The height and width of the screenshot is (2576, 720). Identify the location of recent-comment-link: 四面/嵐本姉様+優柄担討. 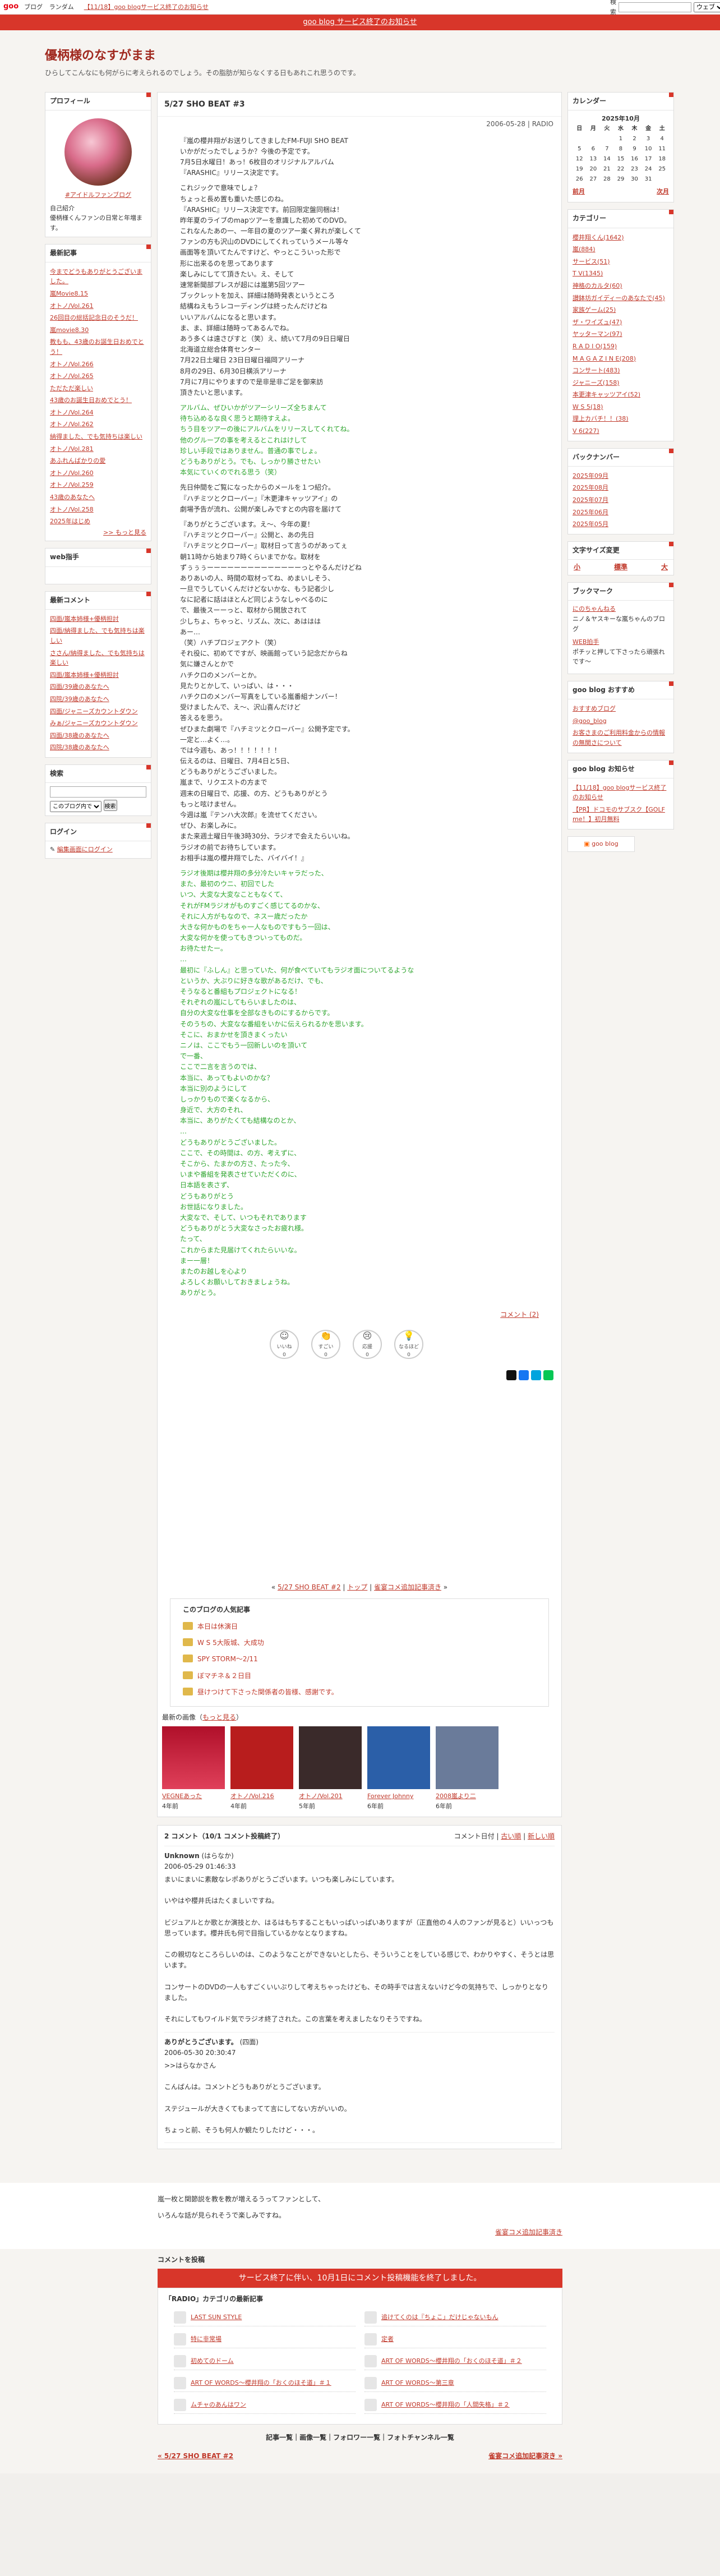
(84, 675).